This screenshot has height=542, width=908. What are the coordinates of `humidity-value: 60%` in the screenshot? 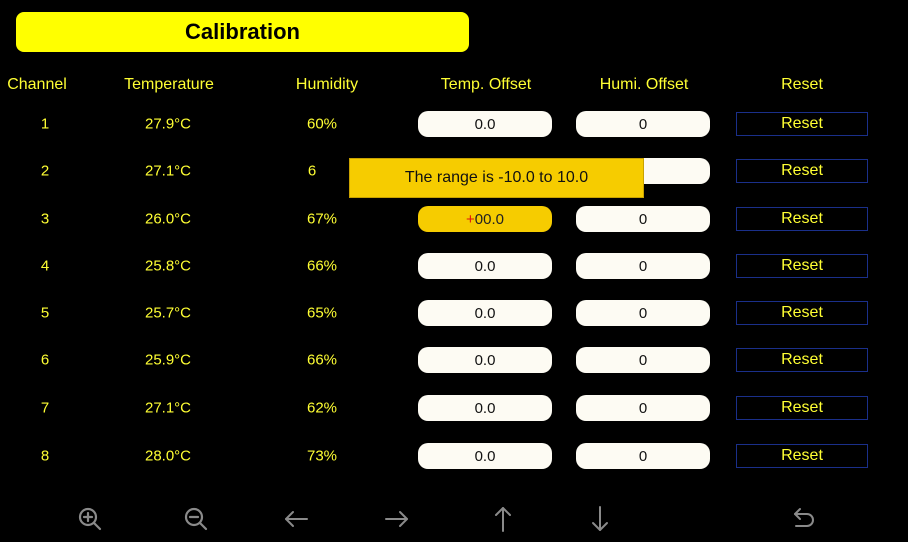 It's located at (322, 124).